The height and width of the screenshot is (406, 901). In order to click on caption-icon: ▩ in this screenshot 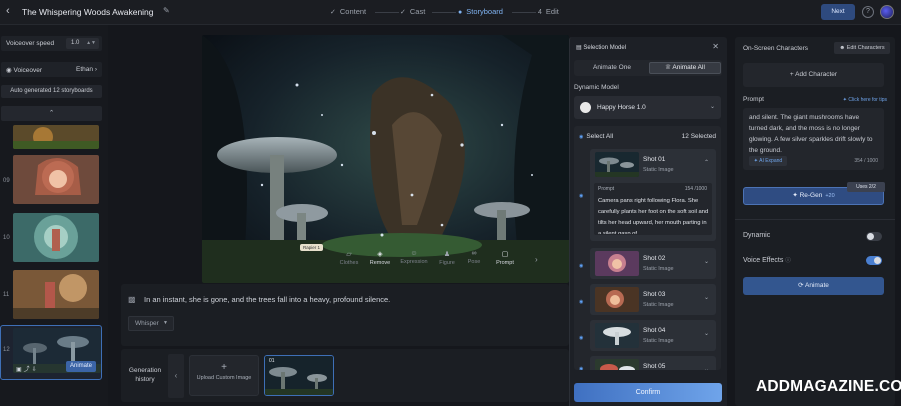, I will do `click(132, 299)`.